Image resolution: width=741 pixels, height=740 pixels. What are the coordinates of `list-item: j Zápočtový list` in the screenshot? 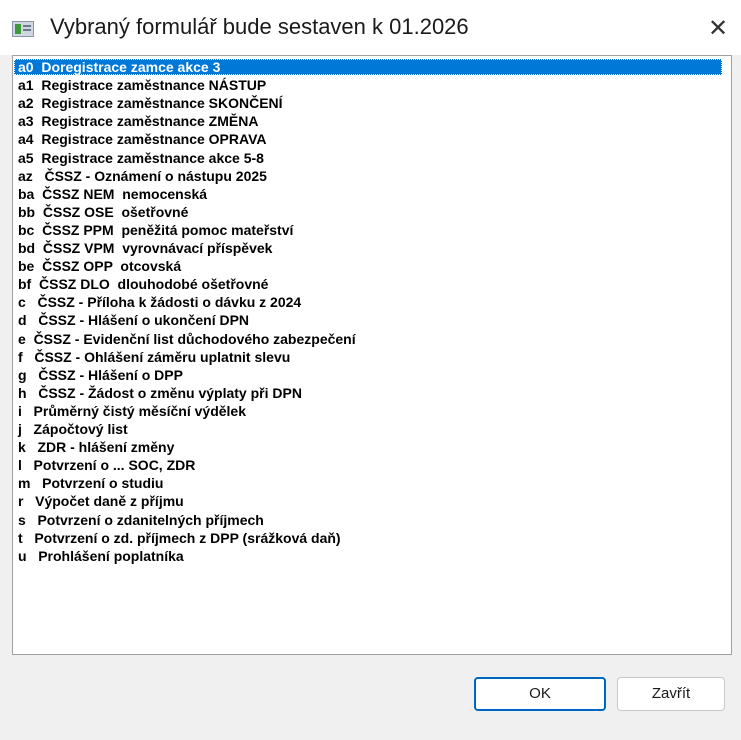 It's located at (368, 429).